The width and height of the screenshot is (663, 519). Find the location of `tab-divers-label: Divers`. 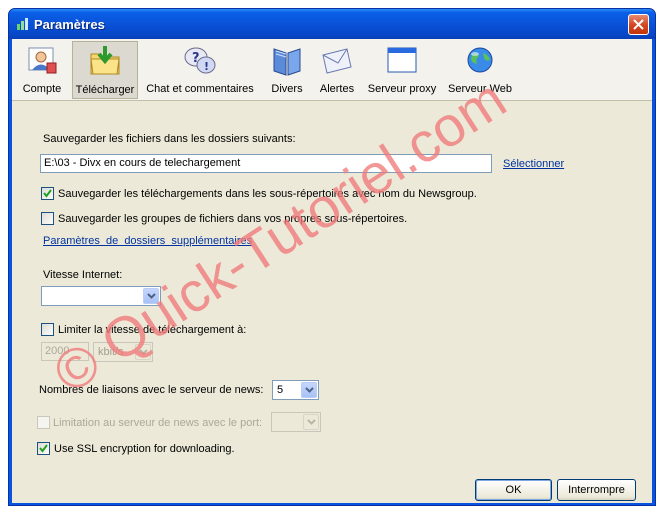

tab-divers-label: Divers is located at coordinates (287, 89).